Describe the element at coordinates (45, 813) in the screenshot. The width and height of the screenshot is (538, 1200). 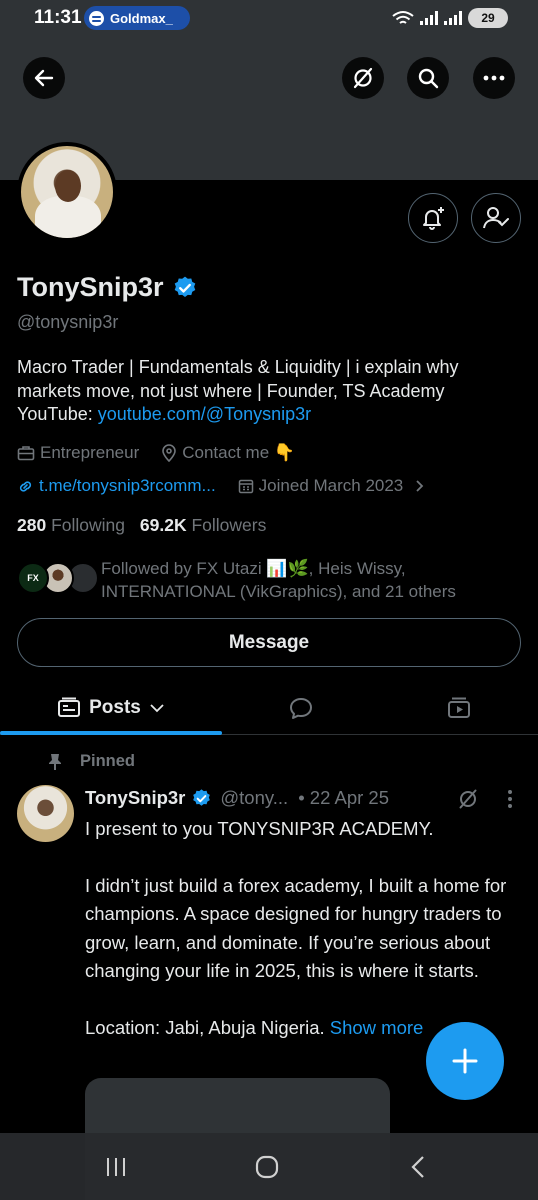
I see `tweet-author-avatar` at that location.